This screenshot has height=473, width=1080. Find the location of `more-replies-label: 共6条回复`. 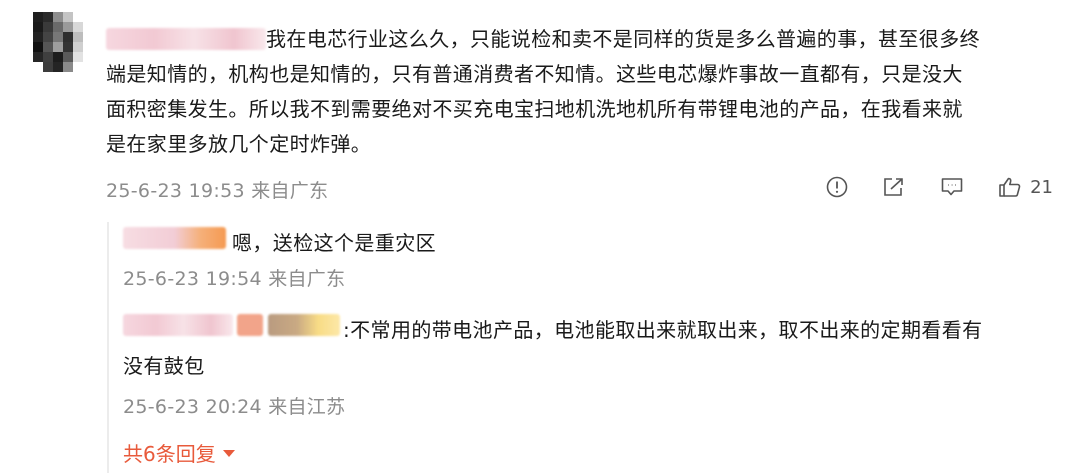

more-replies-label: 共6条回复 is located at coordinates (169, 454).